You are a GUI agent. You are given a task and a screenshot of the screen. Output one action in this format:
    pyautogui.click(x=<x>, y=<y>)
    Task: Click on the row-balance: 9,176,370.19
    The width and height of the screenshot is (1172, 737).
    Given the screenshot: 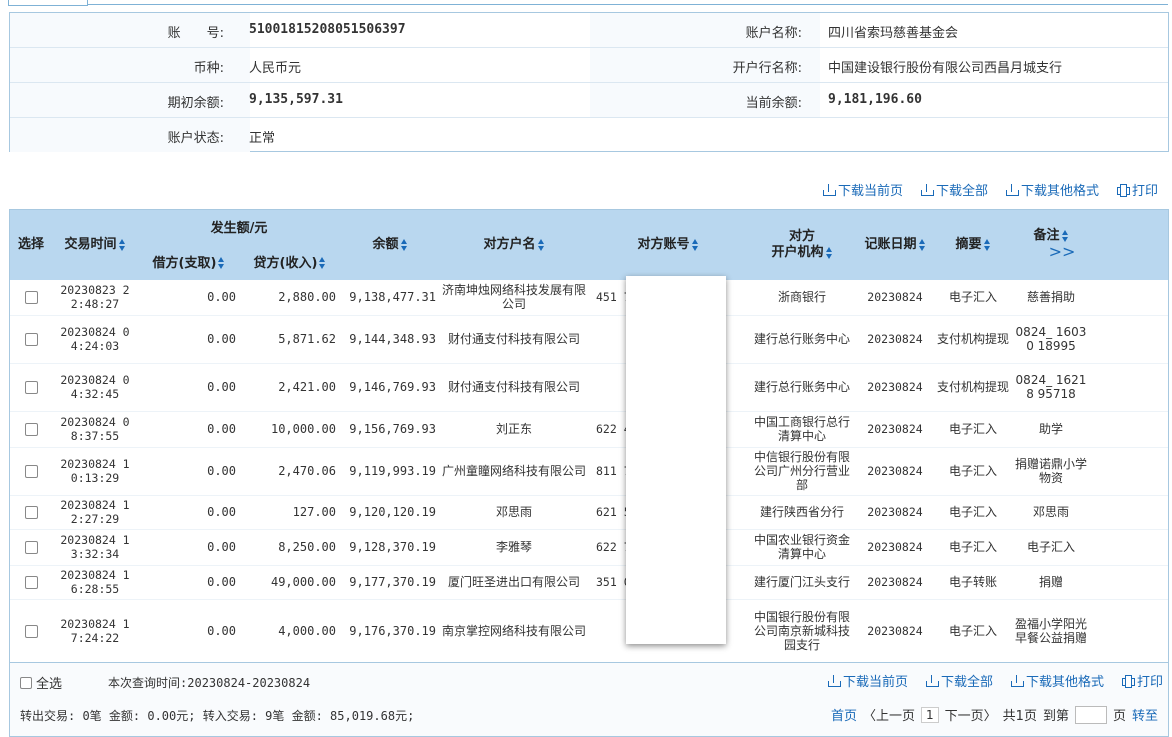 What is the action you would take?
    pyautogui.click(x=390, y=630)
    